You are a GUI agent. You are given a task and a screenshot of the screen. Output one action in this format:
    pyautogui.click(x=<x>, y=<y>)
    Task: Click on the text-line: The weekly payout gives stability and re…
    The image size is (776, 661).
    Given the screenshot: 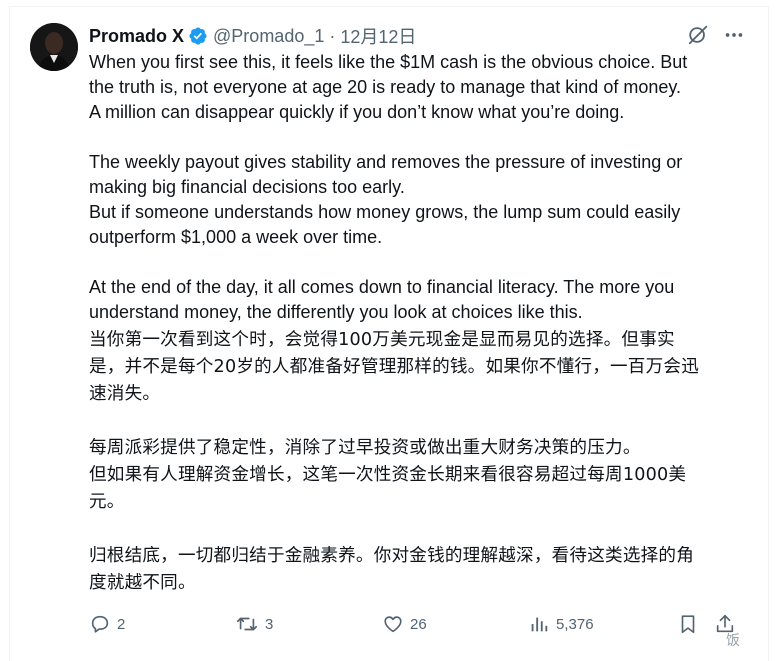 What is the action you would take?
    pyautogui.click(x=386, y=162)
    